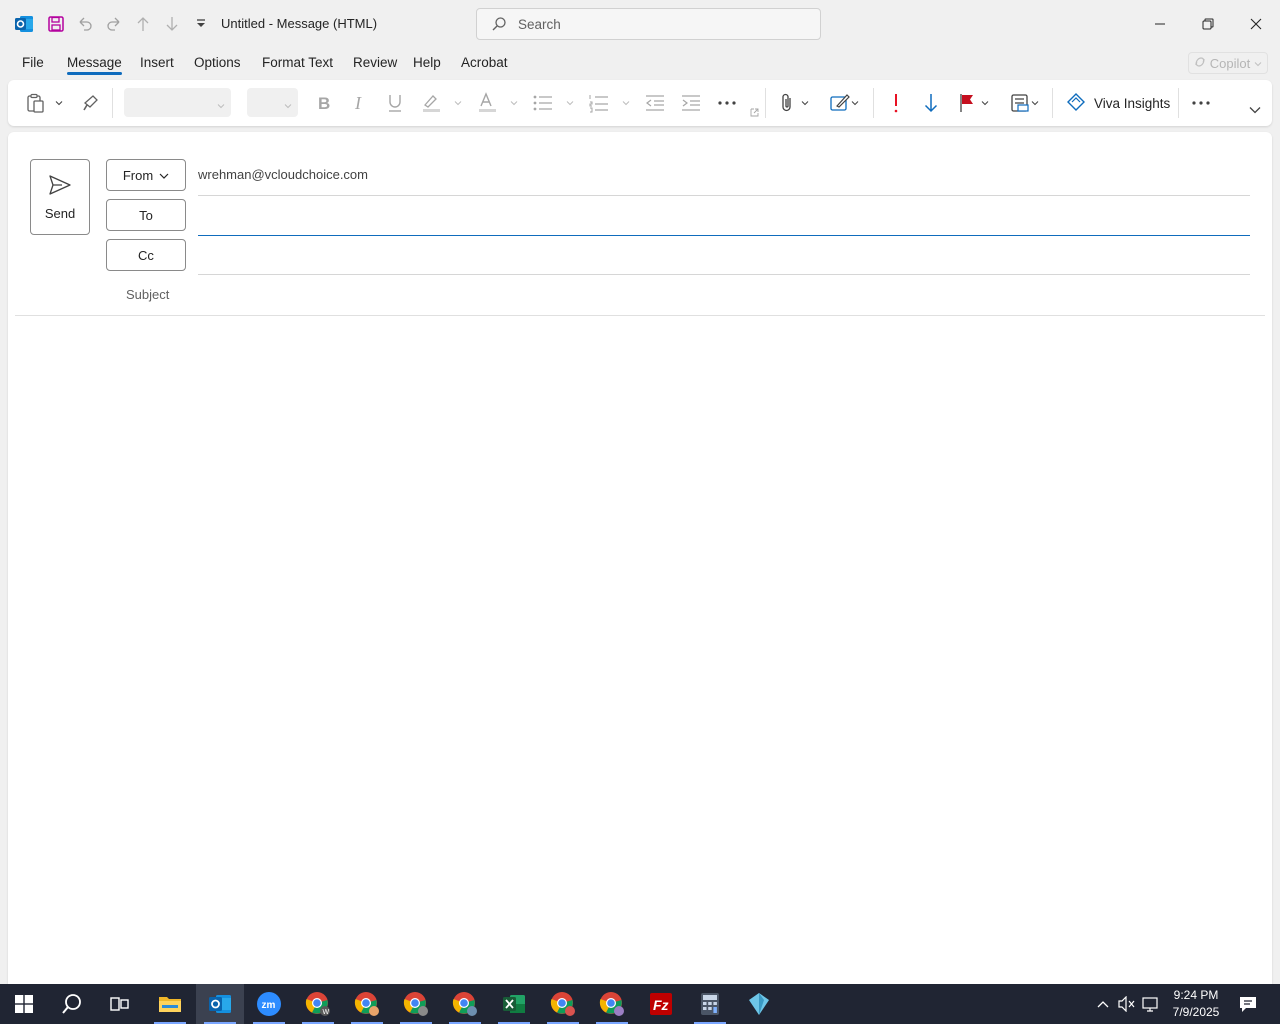 The height and width of the screenshot is (1024, 1280). I want to click on to-field-focus-line, so click(724, 235).